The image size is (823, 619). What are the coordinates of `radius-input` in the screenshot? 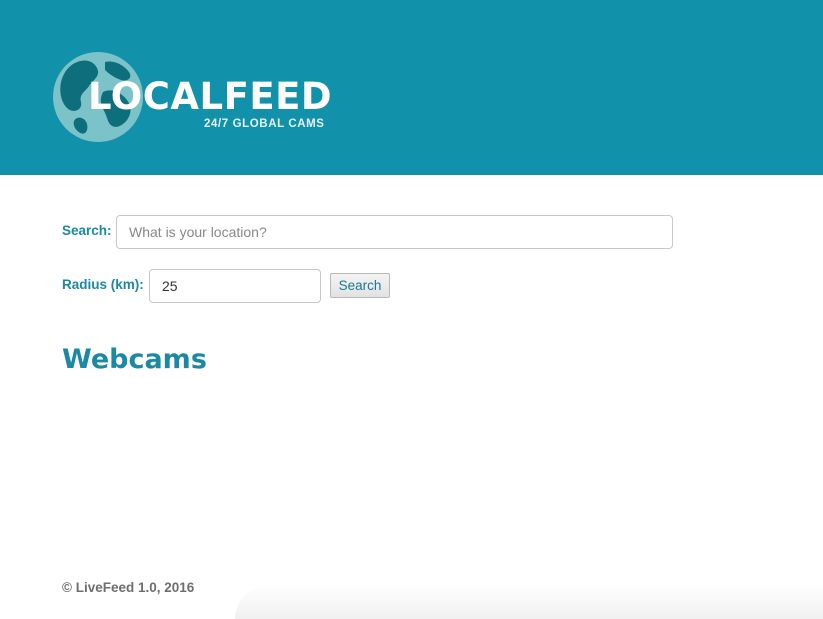 It's located at (235, 286).